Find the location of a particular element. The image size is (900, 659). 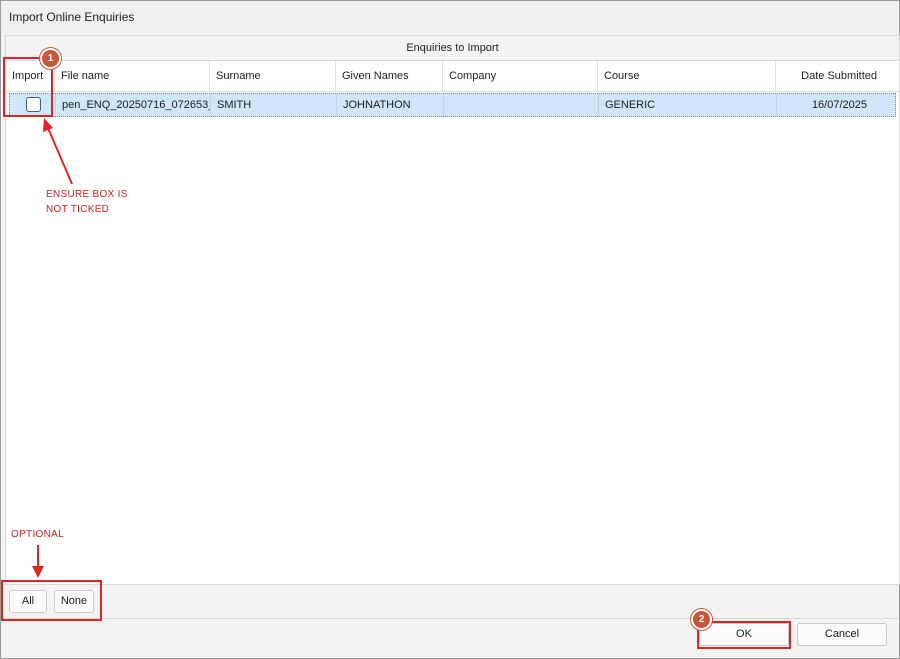

step-2-badge: 2 is located at coordinates (701, 619).